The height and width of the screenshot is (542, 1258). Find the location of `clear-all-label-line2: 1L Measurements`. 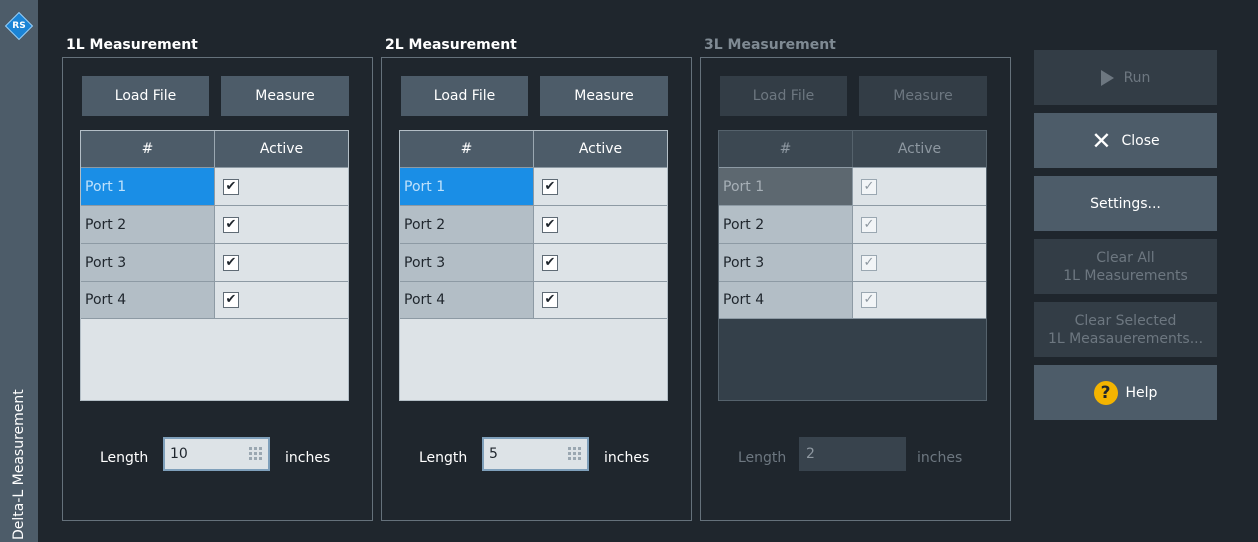

clear-all-label-line2: 1L Measurements is located at coordinates (1125, 275).